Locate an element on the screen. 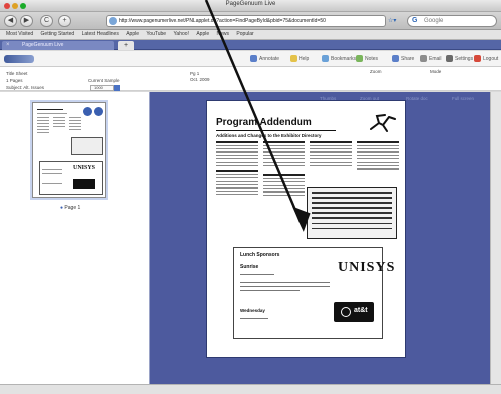 This screenshot has width=501, height=394. logout-icon is located at coordinates (477, 59).